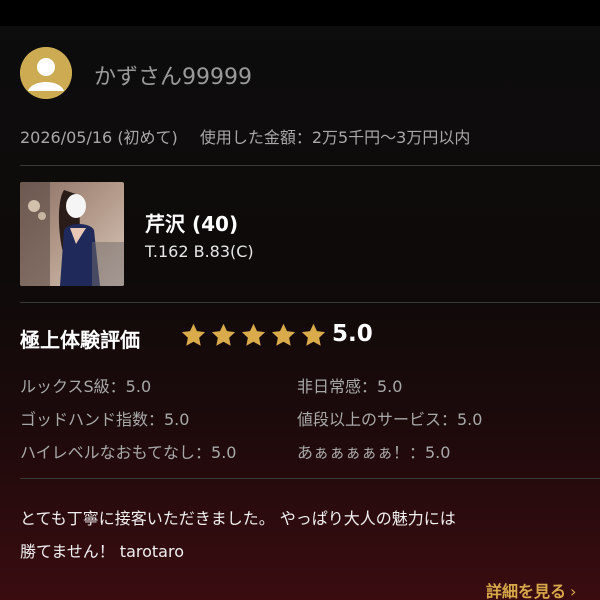 Image resolution: width=600 pixels, height=600 pixels. I want to click on visit-date: 2026/05/16, so click(66, 137).